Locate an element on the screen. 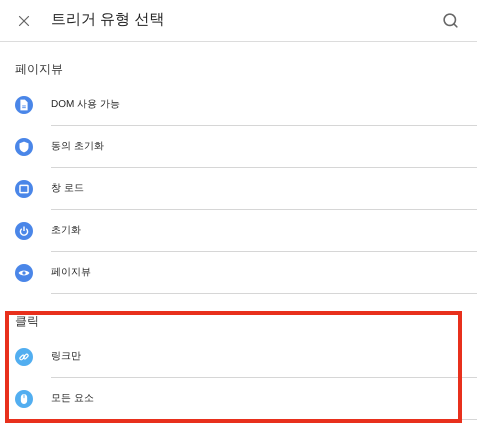  trigger-type-item: 링크만 is located at coordinates (238, 357).